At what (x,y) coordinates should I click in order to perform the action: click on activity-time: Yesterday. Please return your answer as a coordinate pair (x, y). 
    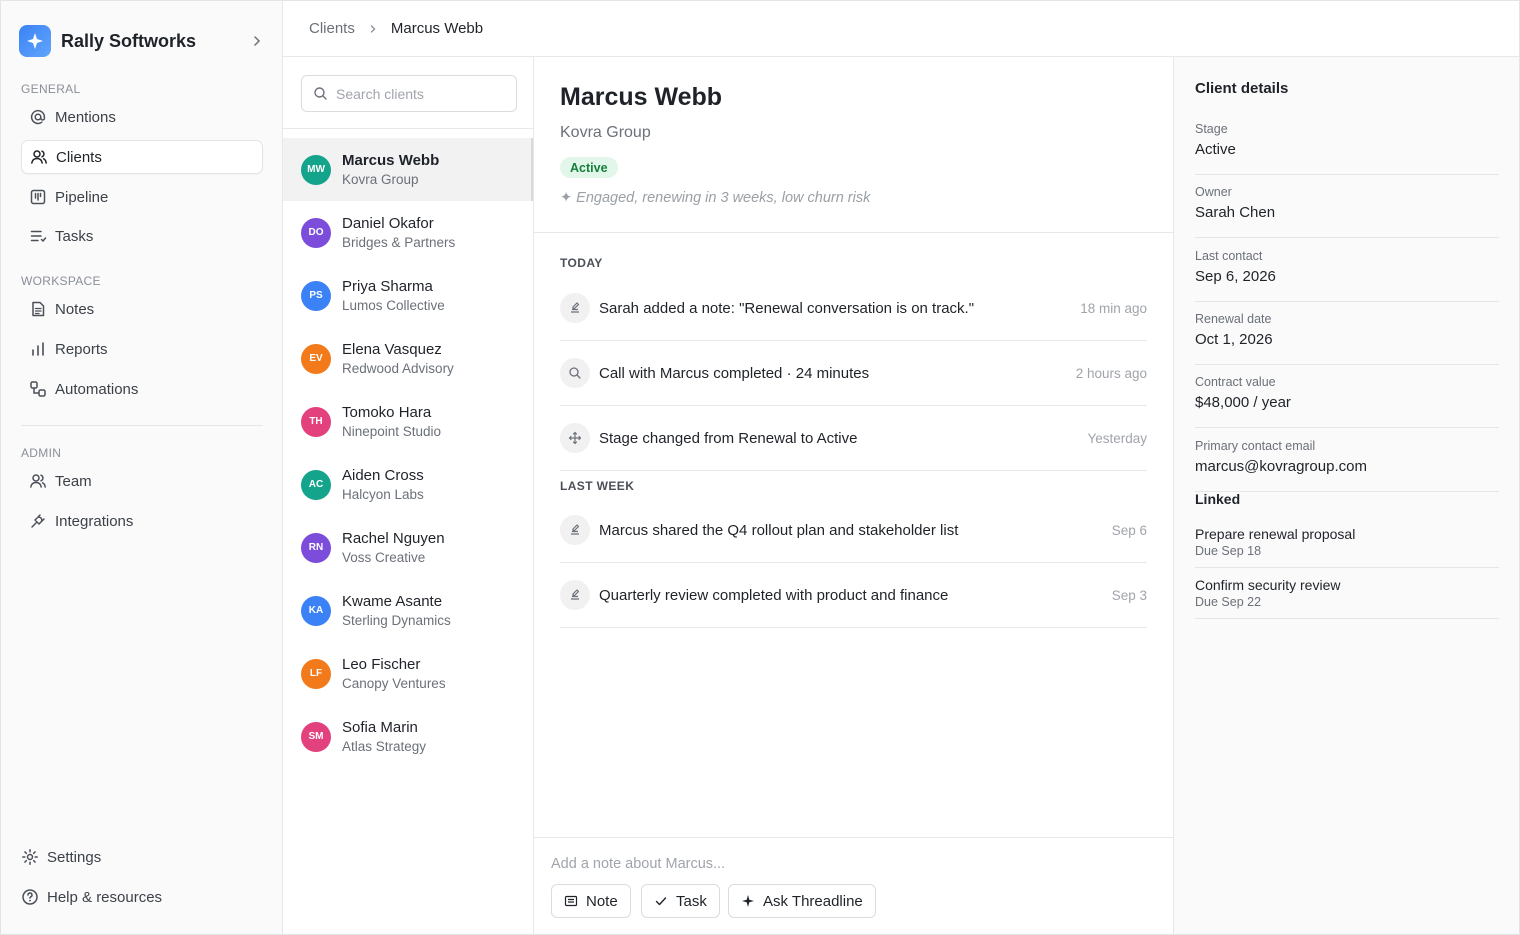
    Looking at the image, I should click on (1117, 438).